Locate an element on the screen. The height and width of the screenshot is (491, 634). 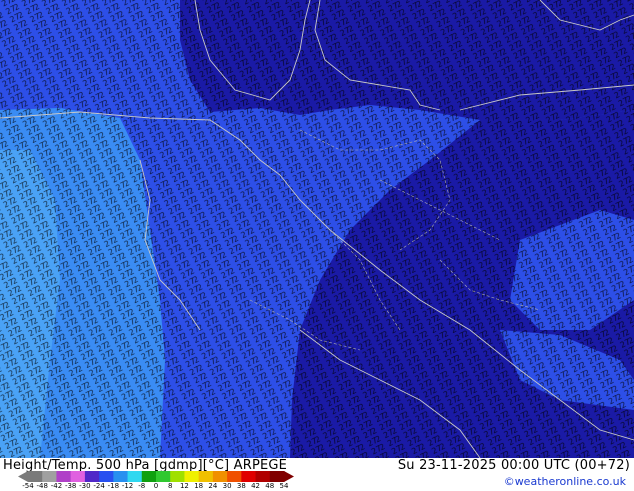
valid-time: Su 23-11-2025 00:00 UTC (00+72) is located at coordinates (513, 465).